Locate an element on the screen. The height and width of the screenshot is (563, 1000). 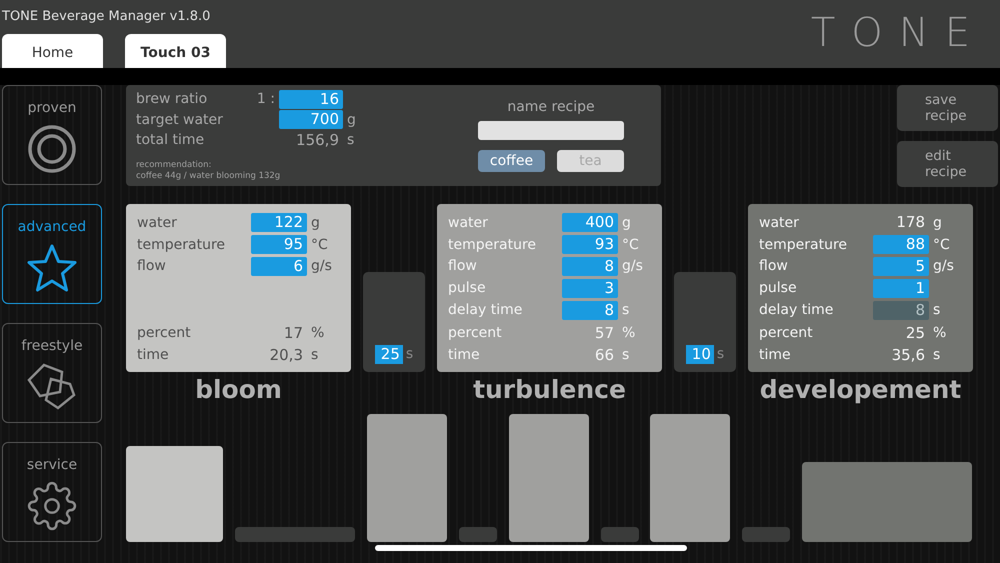
mode-button: proven is located at coordinates (52, 135).